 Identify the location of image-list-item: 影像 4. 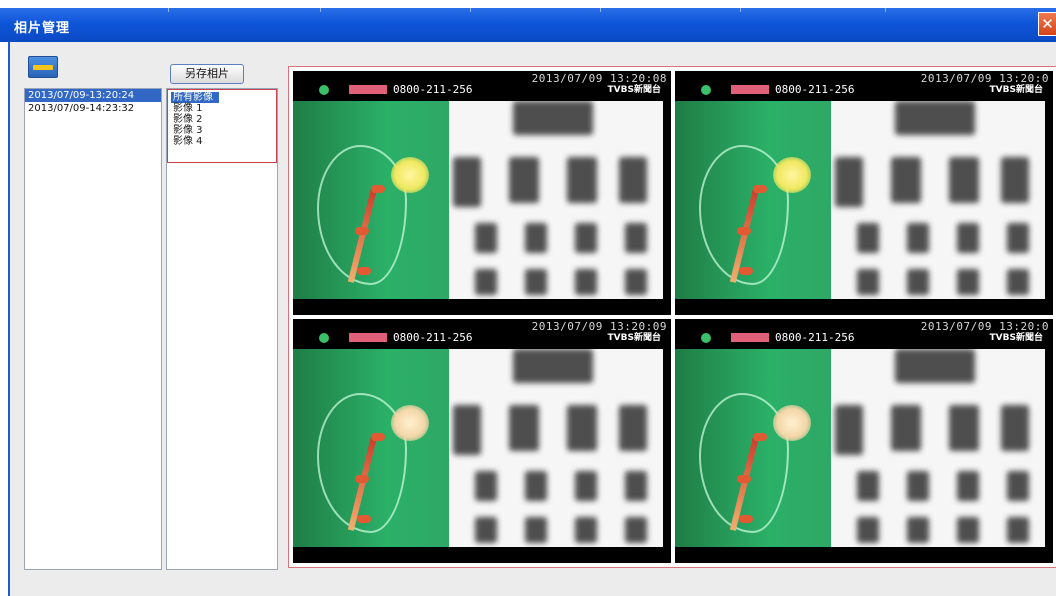
(224, 141).